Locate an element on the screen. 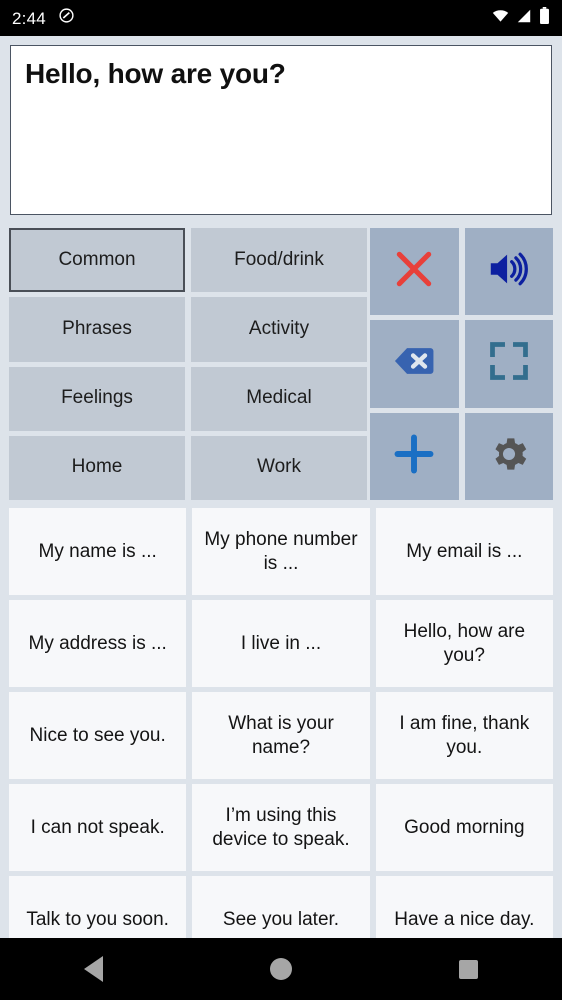 This screenshot has height=1000, width=562. speaker-volume-icon is located at coordinates (509, 271).